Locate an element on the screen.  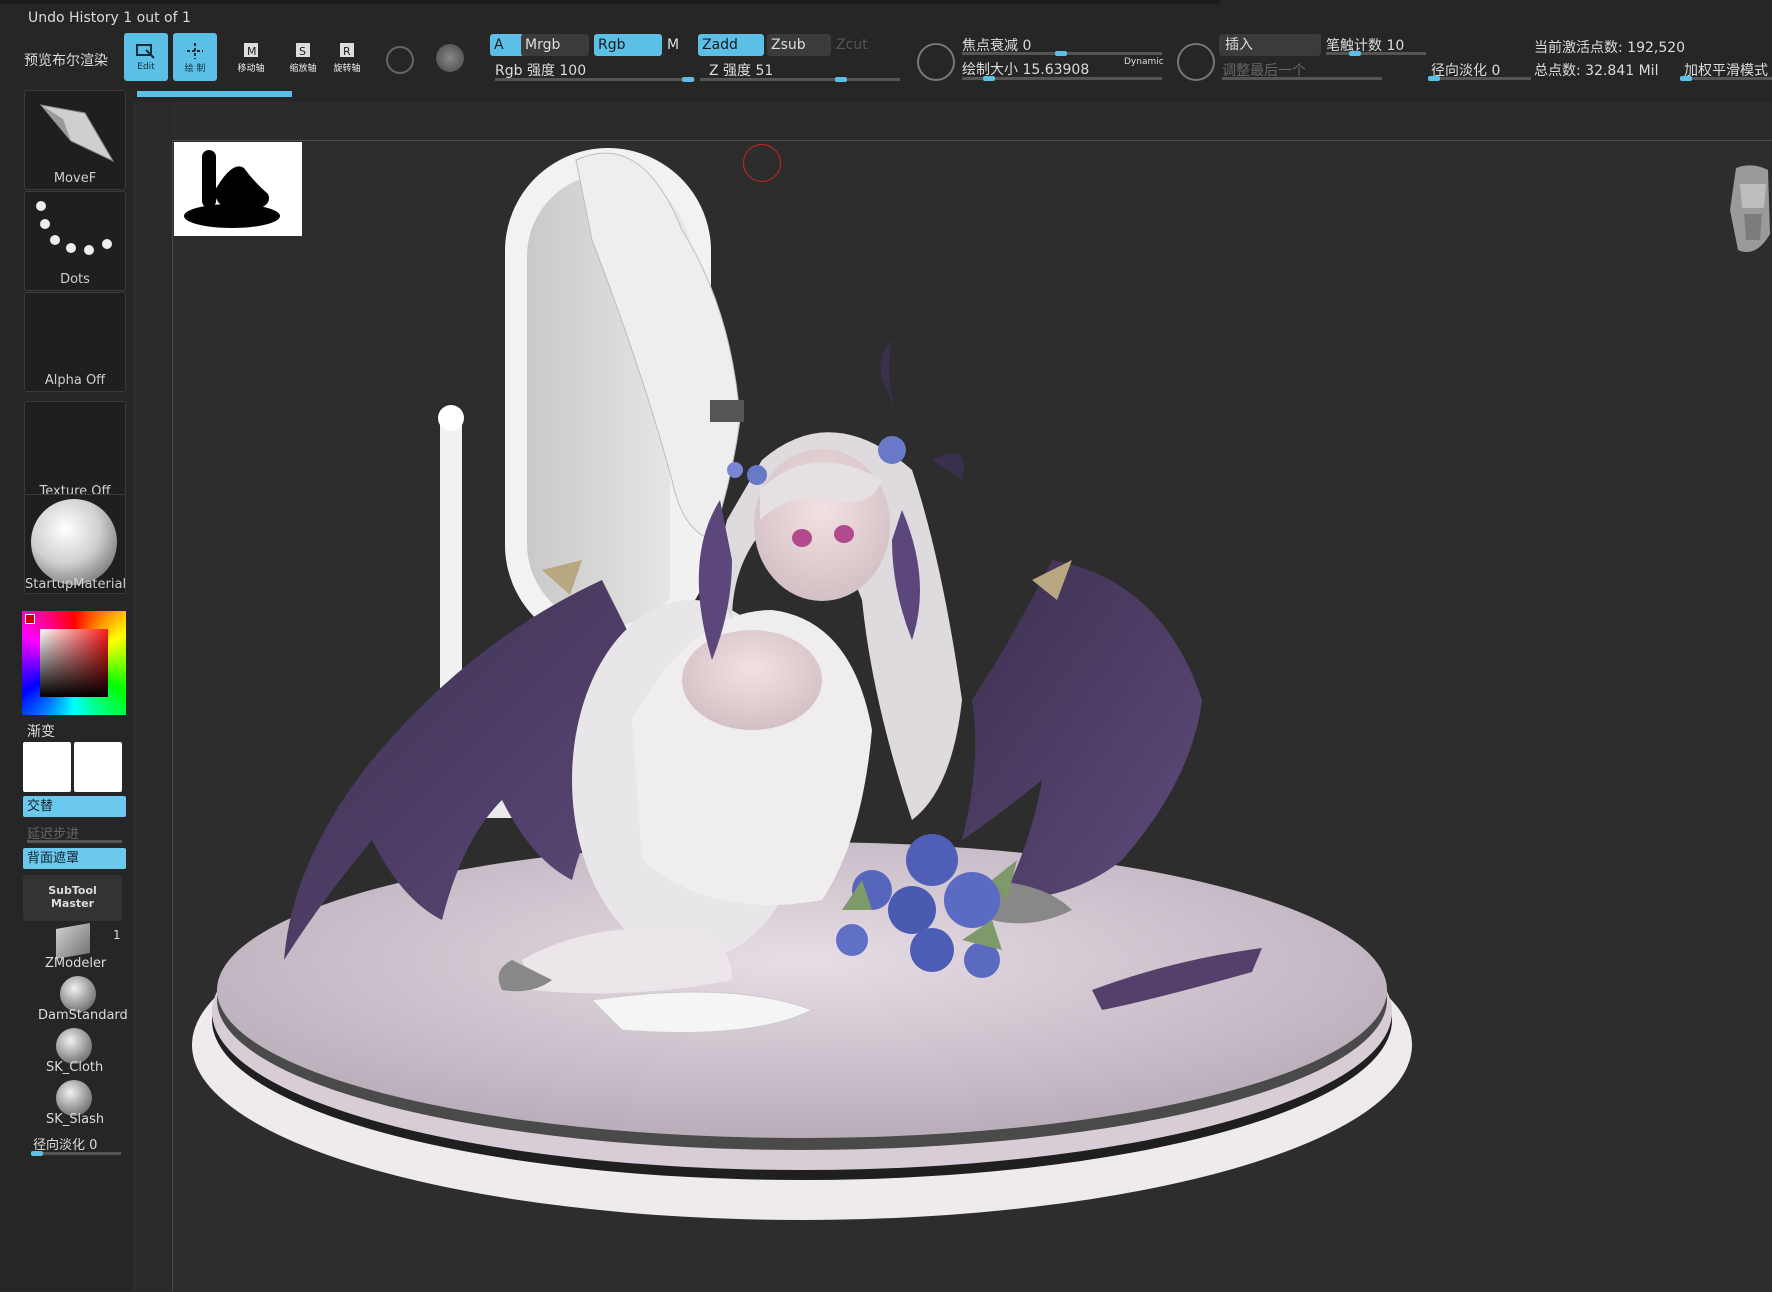
material-label: StartupMaterial is located at coordinates (76, 584).